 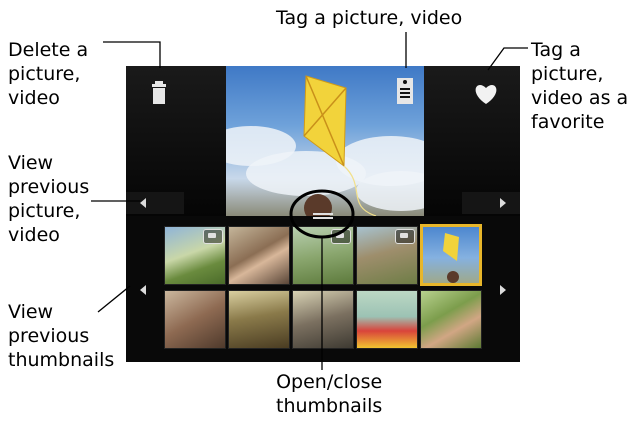 I want to click on thumb-kite-selected, so click(x=451, y=255).